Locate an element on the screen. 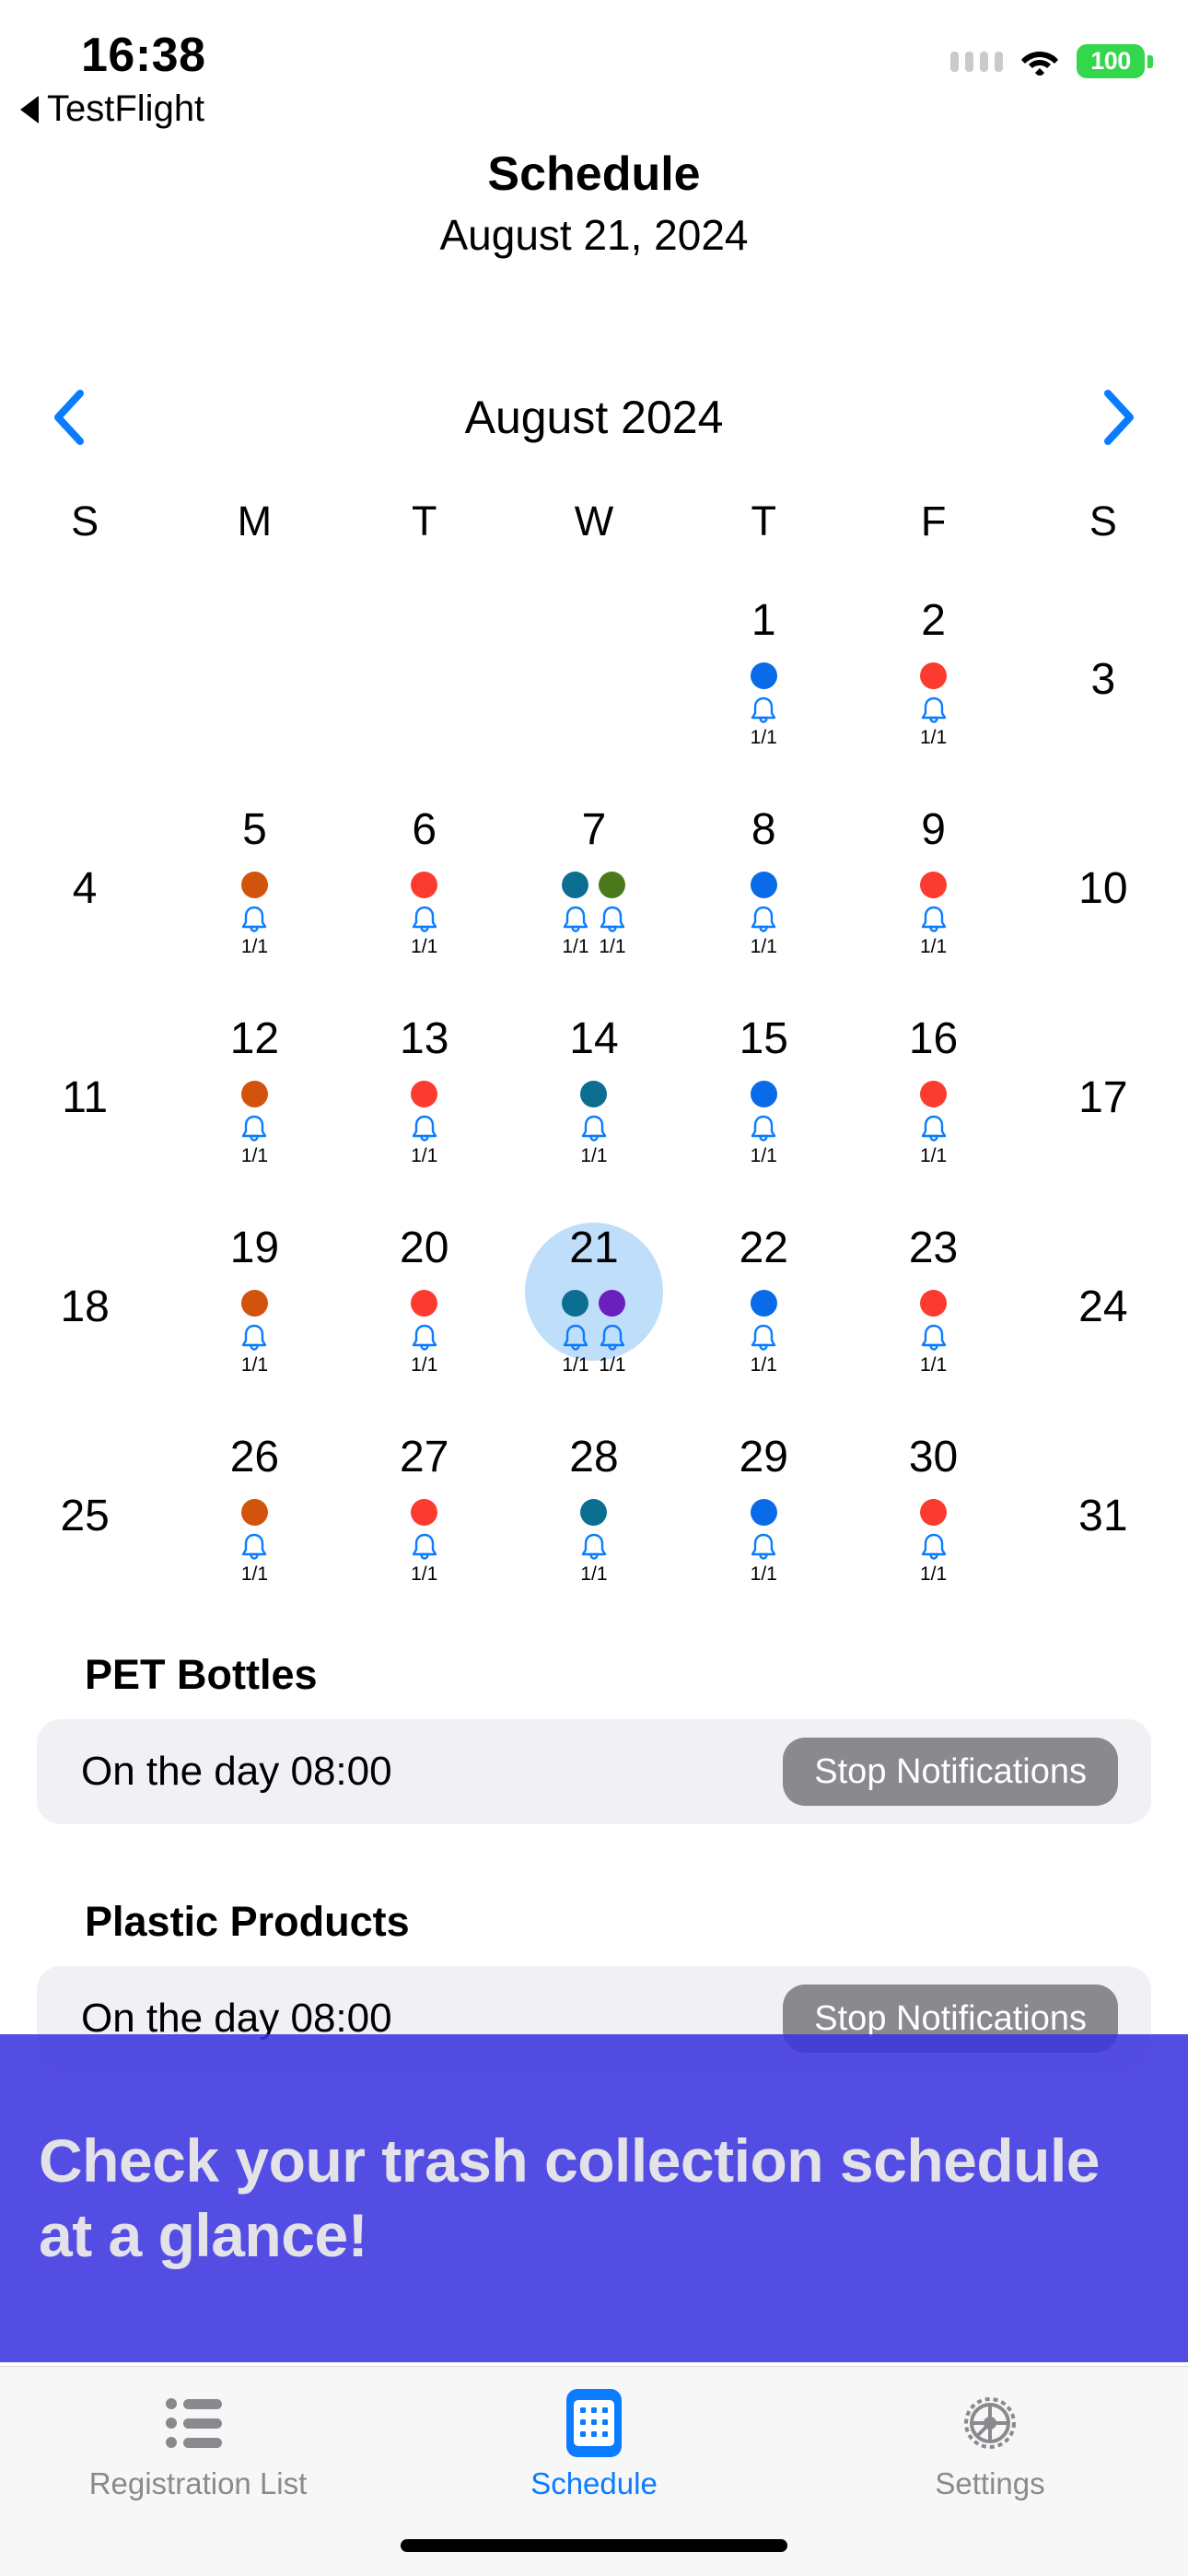 This screenshot has height=2576, width=1188. calendar-day-cell: 3 is located at coordinates (1103, 683).